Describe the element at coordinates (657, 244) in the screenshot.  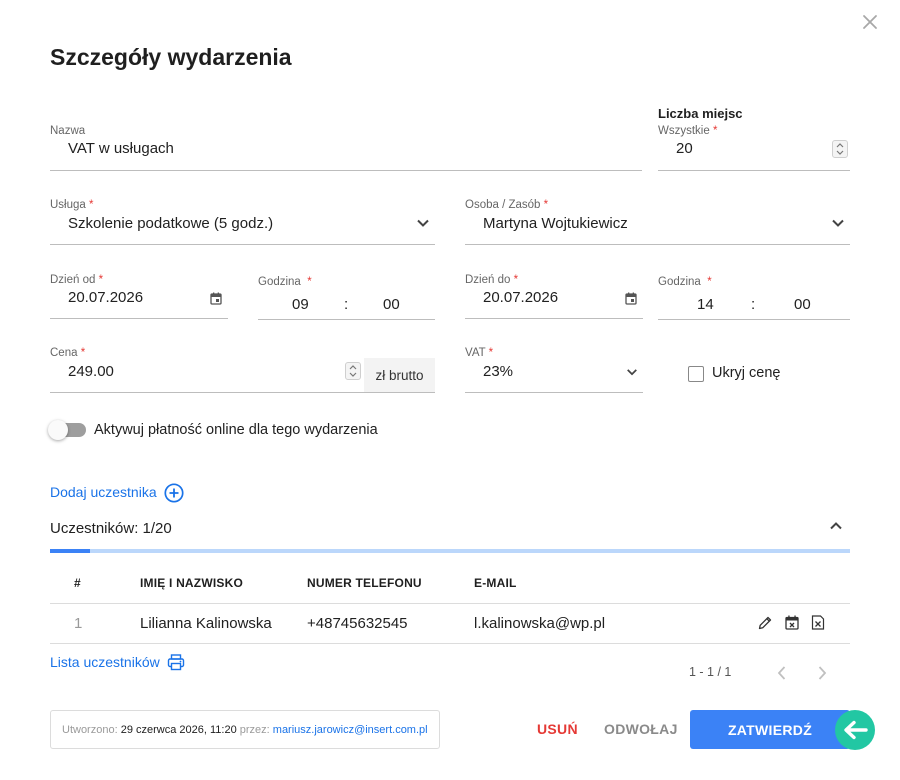
I see `person-underline` at that location.